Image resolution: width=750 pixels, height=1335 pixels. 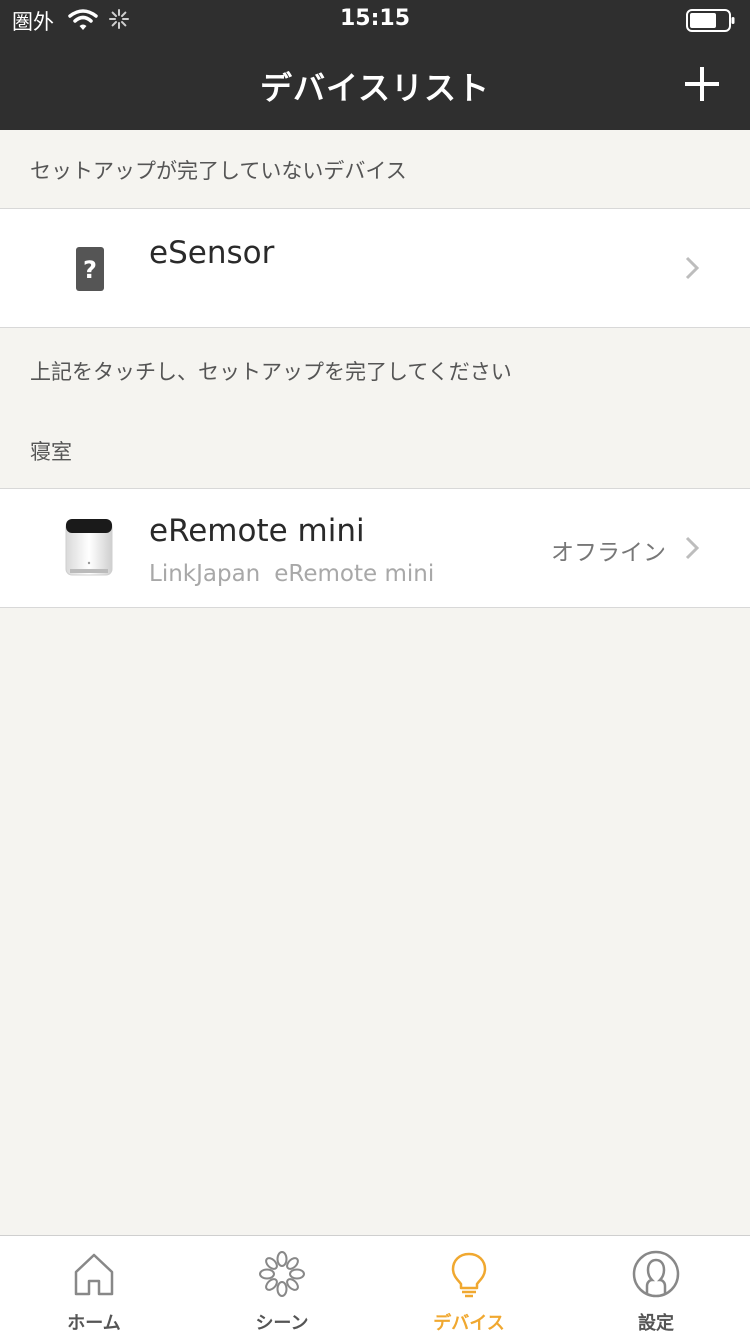 I want to click on status-badge: オフライン, so click(x=608, y=553).